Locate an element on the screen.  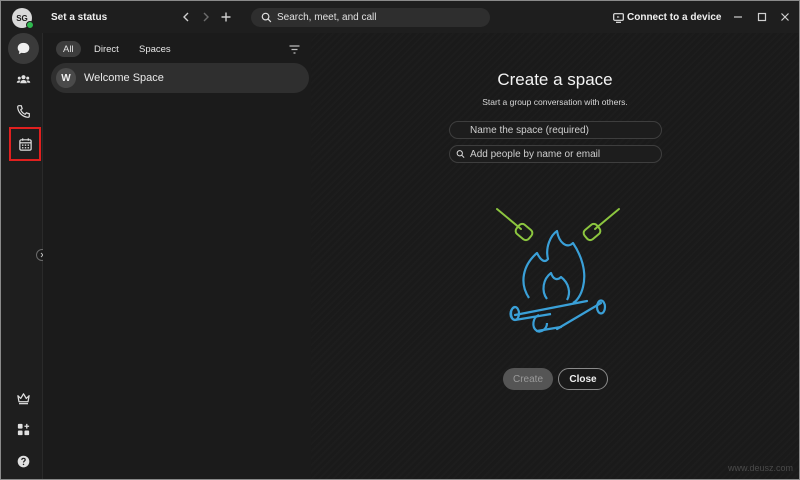
meetings-calendar-icon is located at coordinates (25, 144).